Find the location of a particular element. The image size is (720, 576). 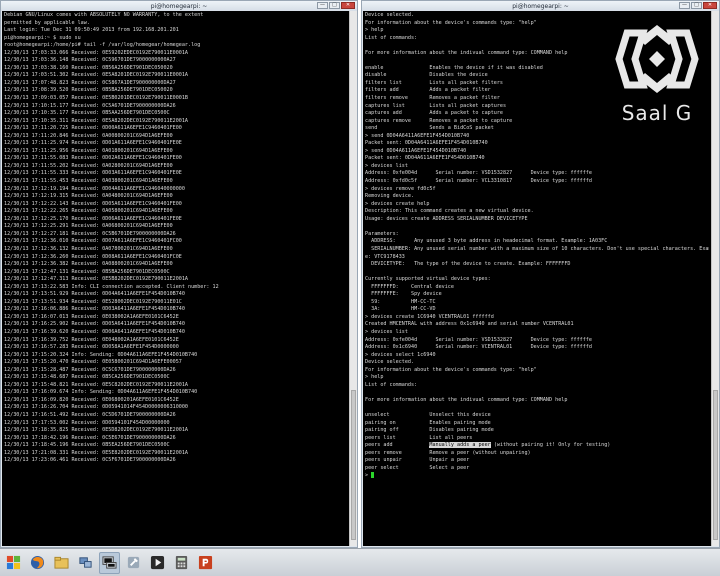

console-line: permitted by applicable law. is located at coordinates (47, 22).